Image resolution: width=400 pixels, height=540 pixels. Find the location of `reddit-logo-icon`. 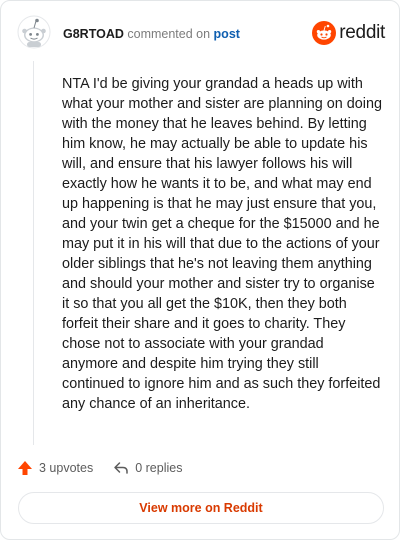

reddit-logo-icon is located at coordinates (324, 33).